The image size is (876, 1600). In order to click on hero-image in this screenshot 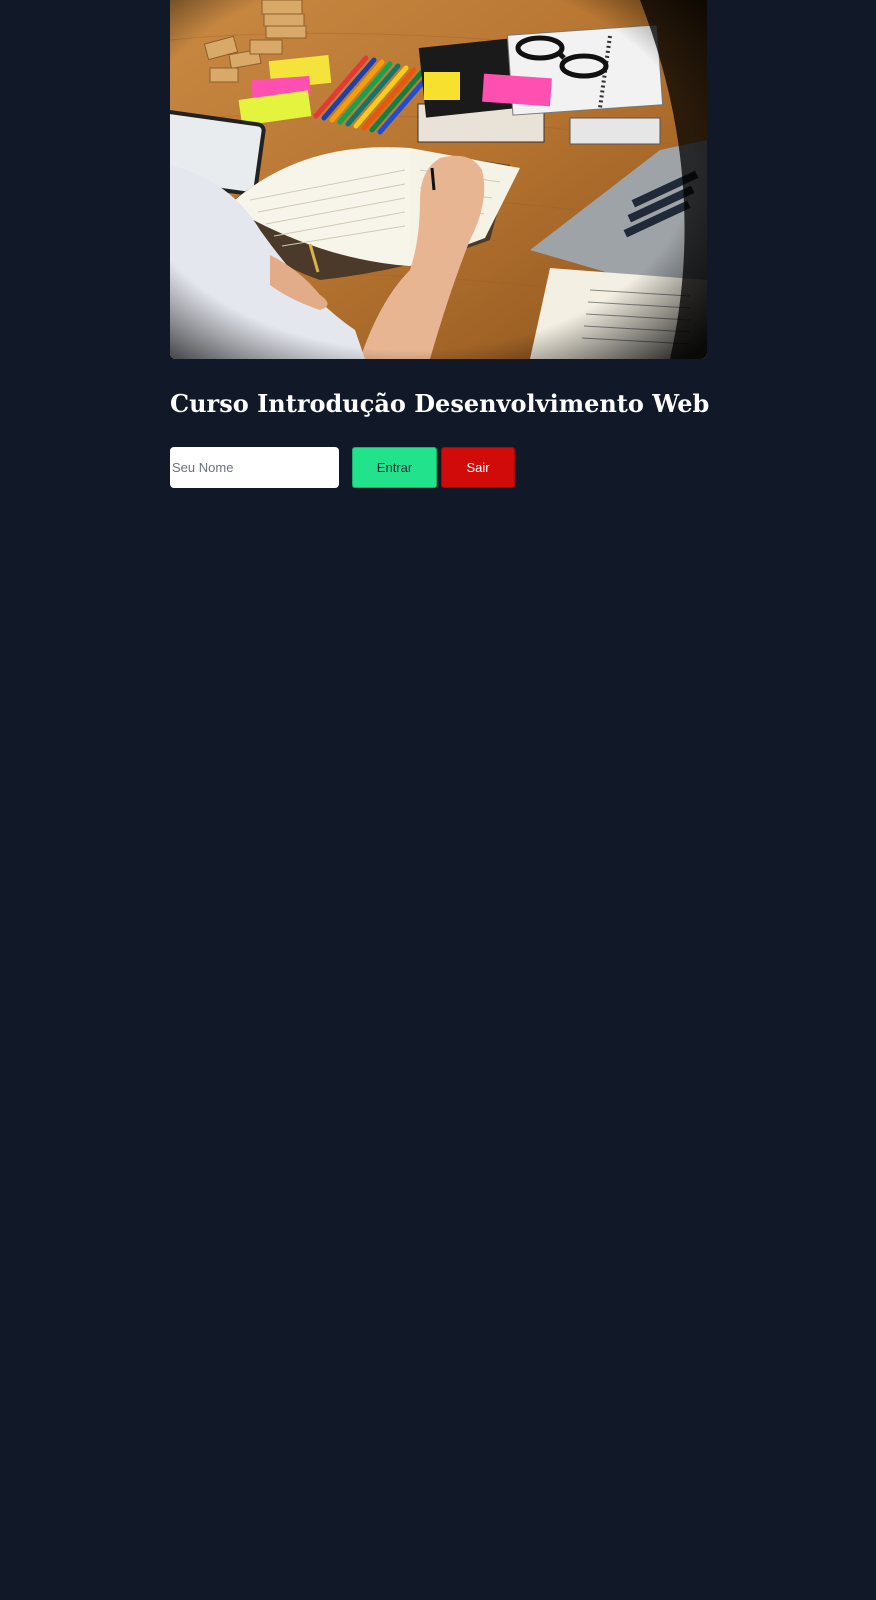, I will do `click(438, 179)`.